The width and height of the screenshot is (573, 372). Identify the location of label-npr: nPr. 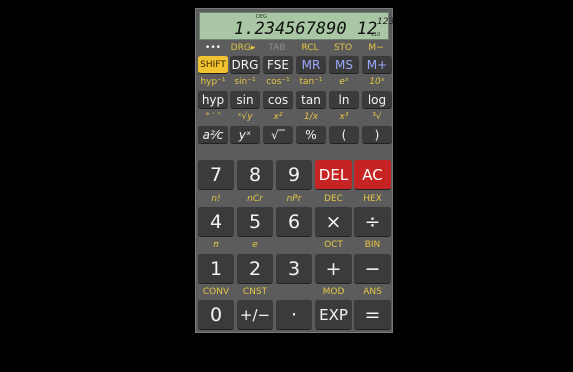
(294, 199).